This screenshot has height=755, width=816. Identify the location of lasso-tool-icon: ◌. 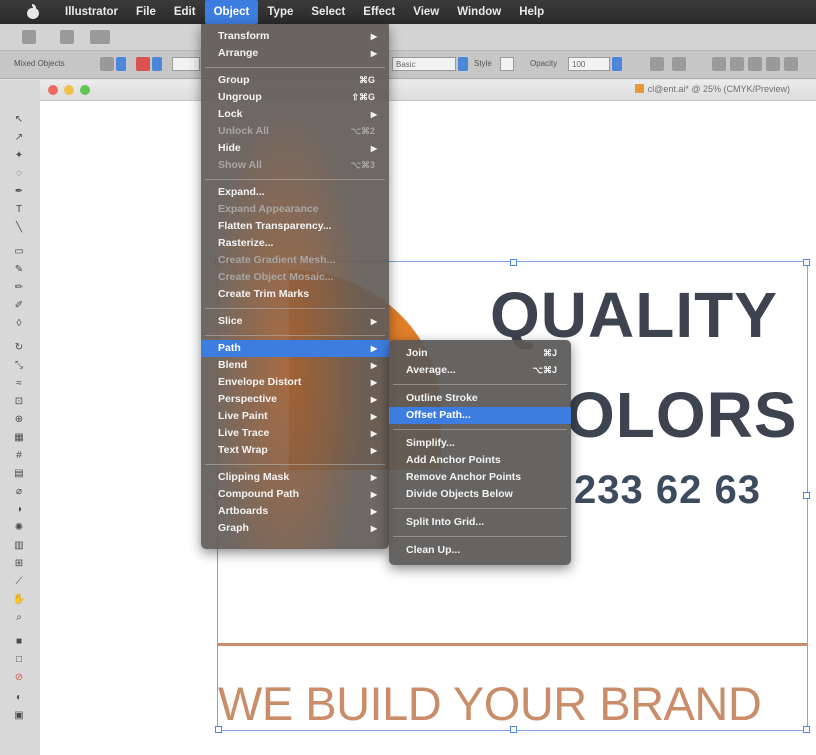
(19, 174).